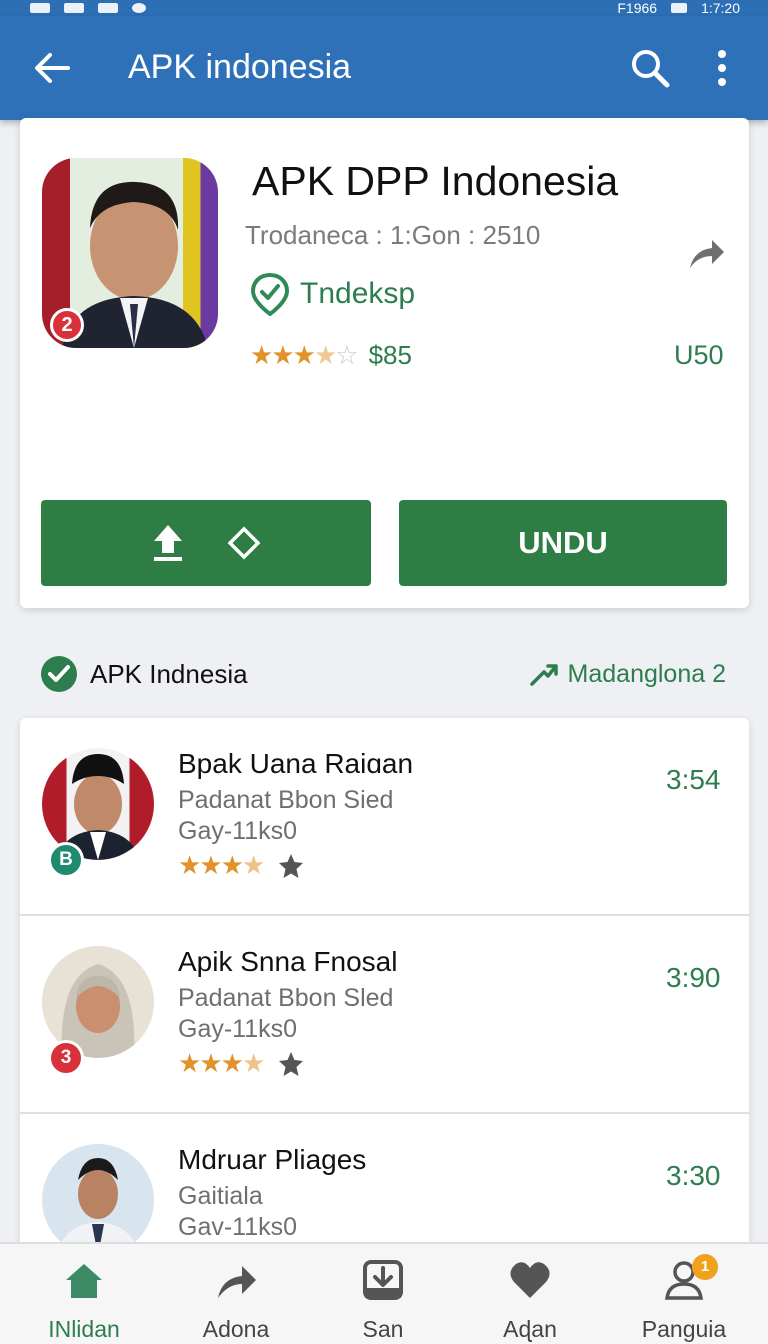 This screenshot has height=1344, width=768. Describe the element at coordinates (108, 8) in the screenshot. I see `cloud-icon` at that location.